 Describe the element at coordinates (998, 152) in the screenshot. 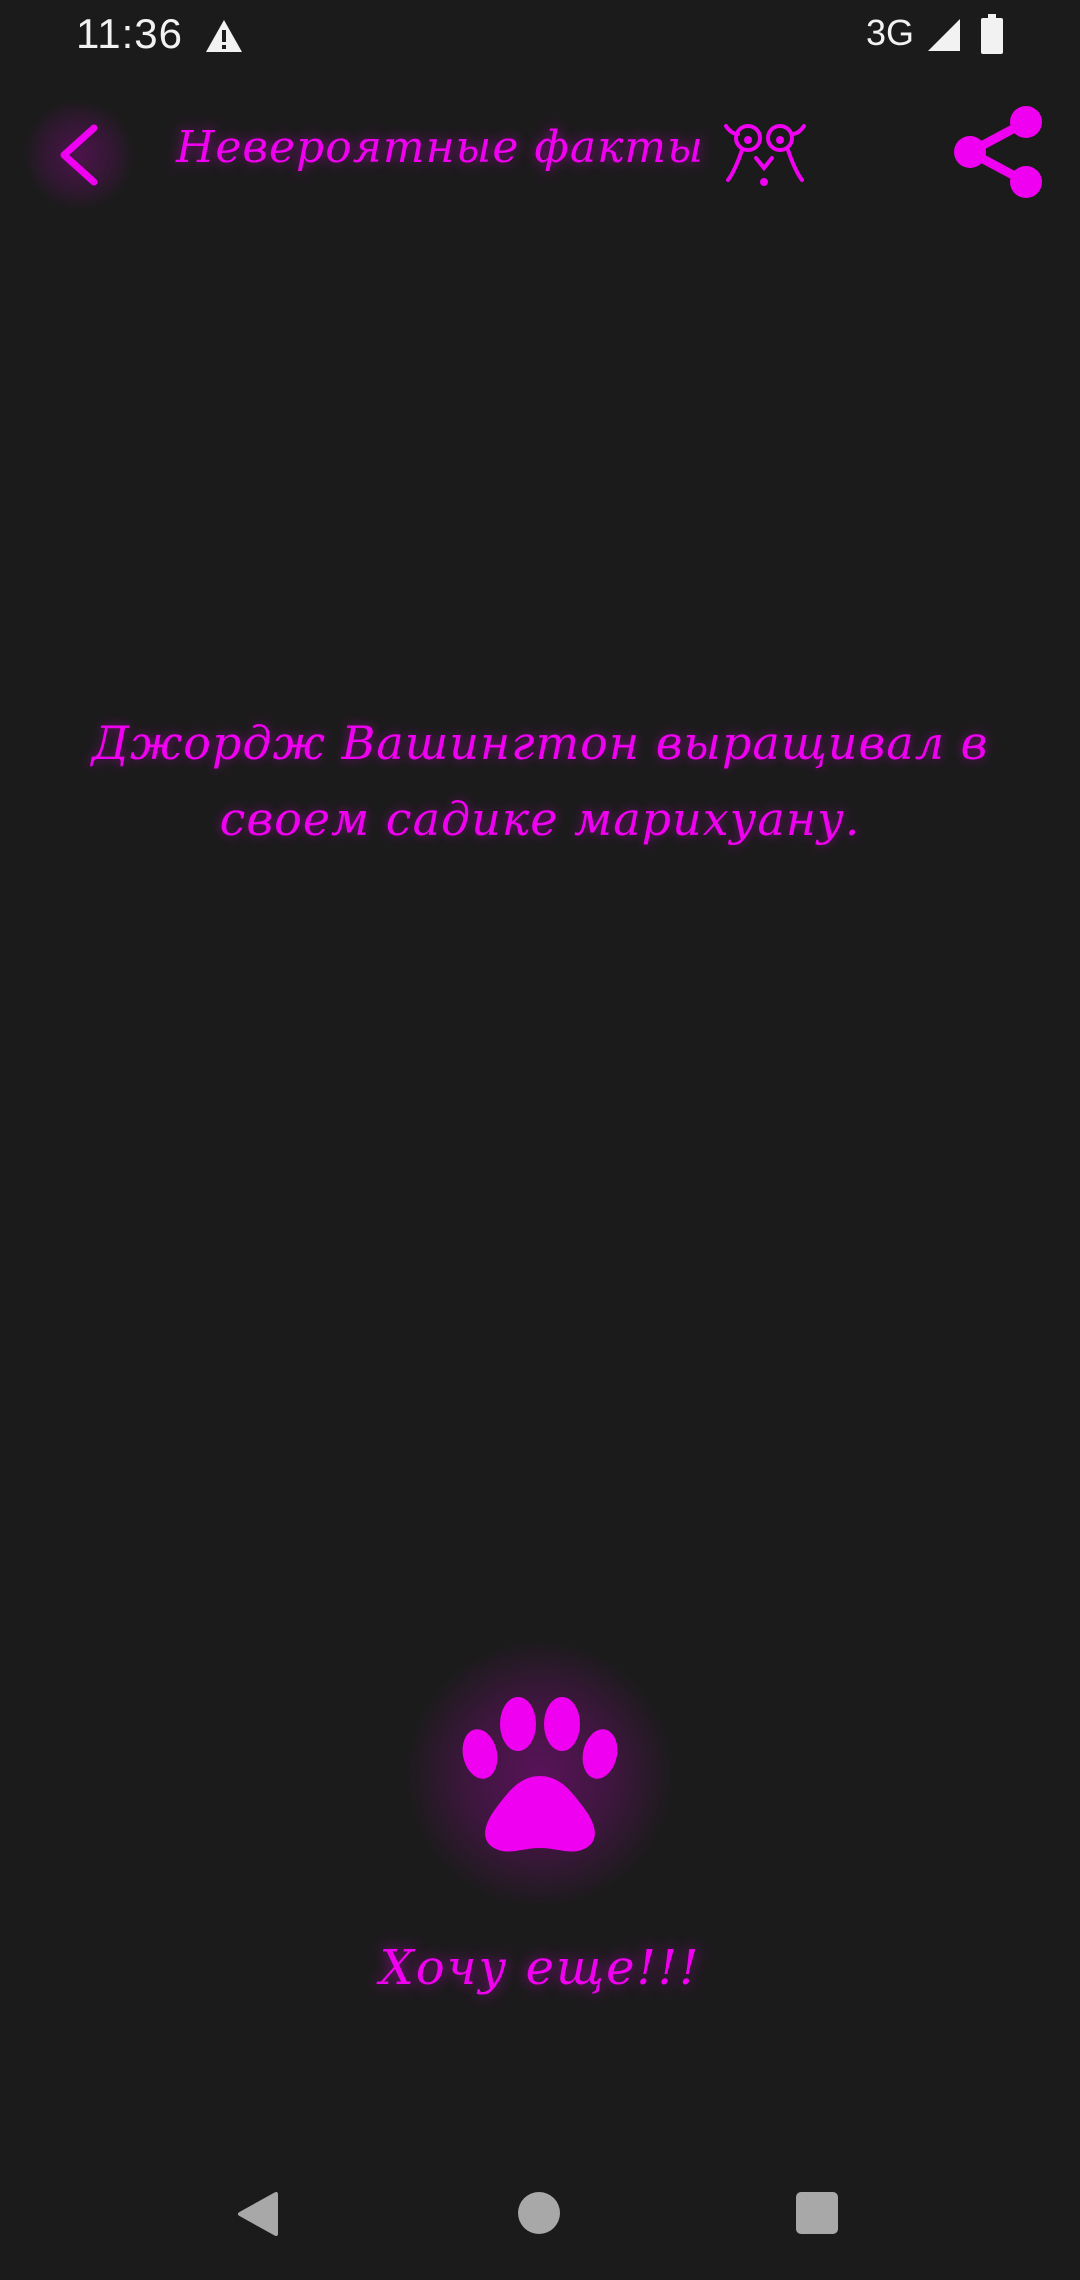

I see `share-icon` at that location.